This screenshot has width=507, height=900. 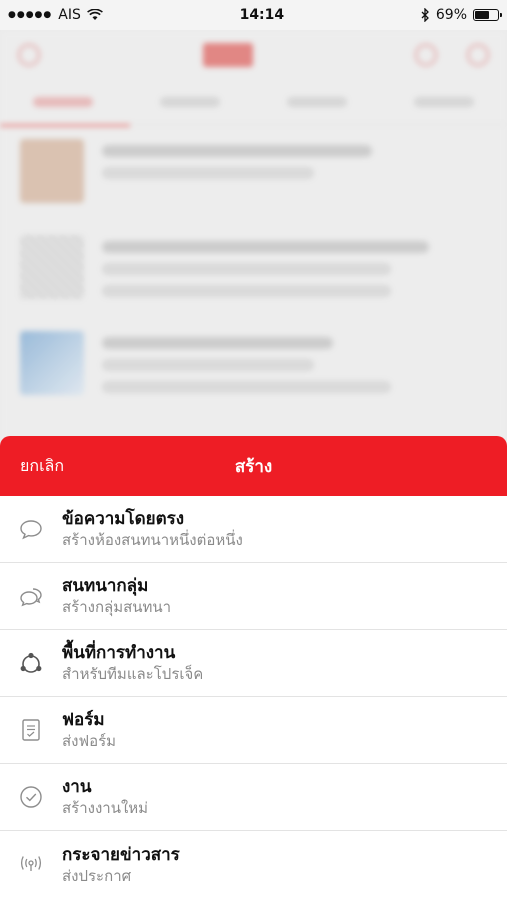 I want to click on menu-item-form: ฟอร์ม ส่งฟอร์ม, so click(x=253, y=730).